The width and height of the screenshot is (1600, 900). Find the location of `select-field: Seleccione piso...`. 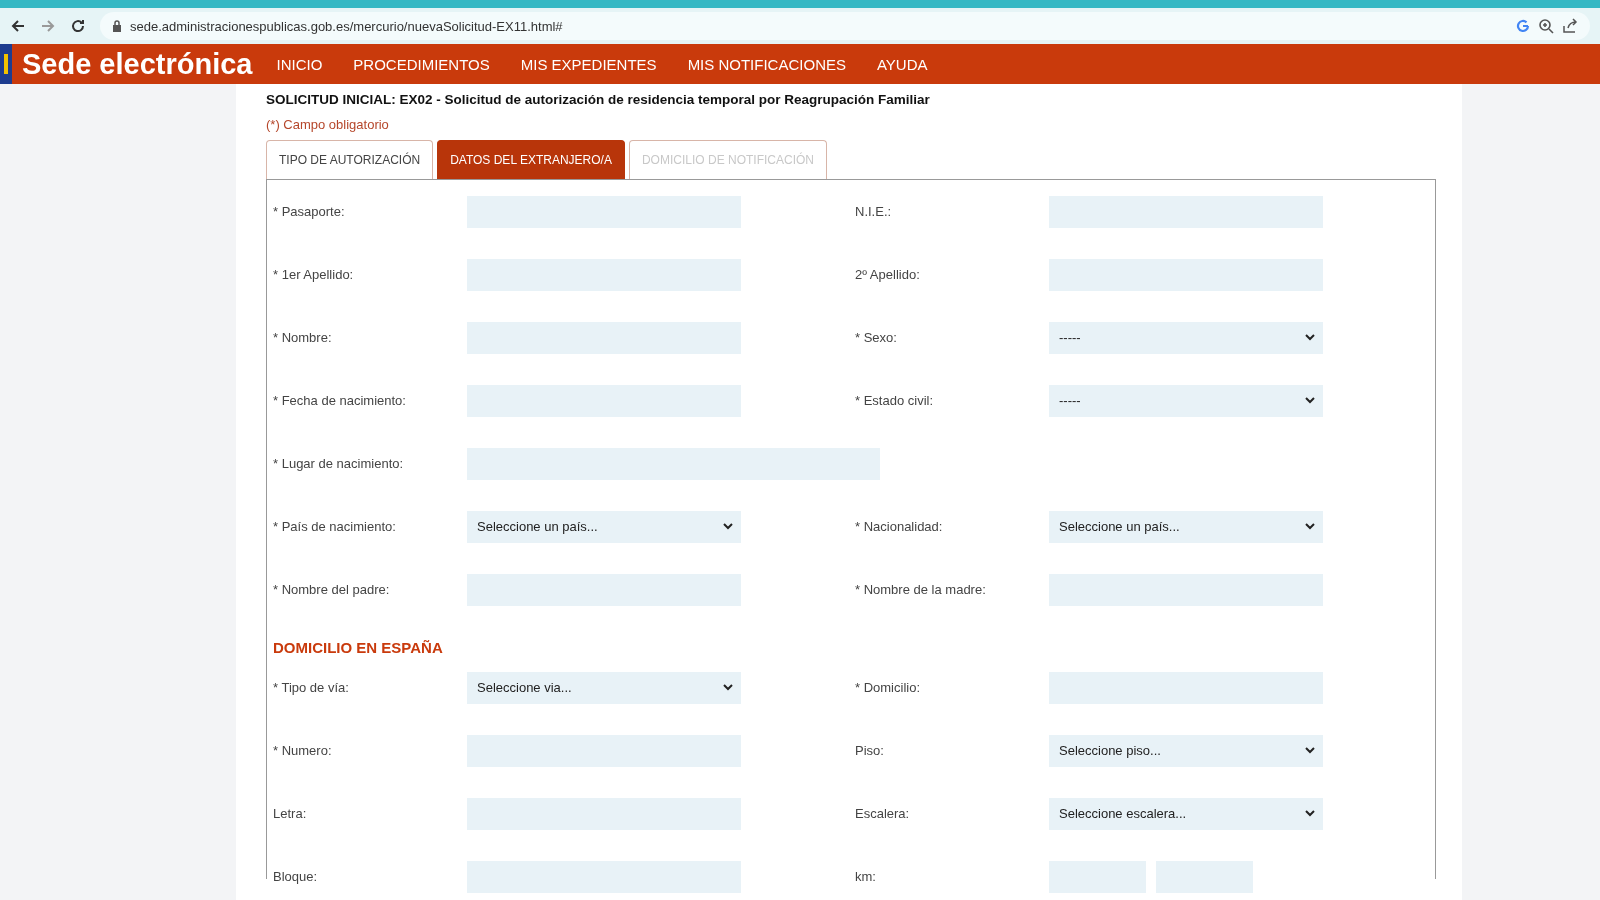

select-field: Seleccione piso... is located at coordinates (1186, 750).